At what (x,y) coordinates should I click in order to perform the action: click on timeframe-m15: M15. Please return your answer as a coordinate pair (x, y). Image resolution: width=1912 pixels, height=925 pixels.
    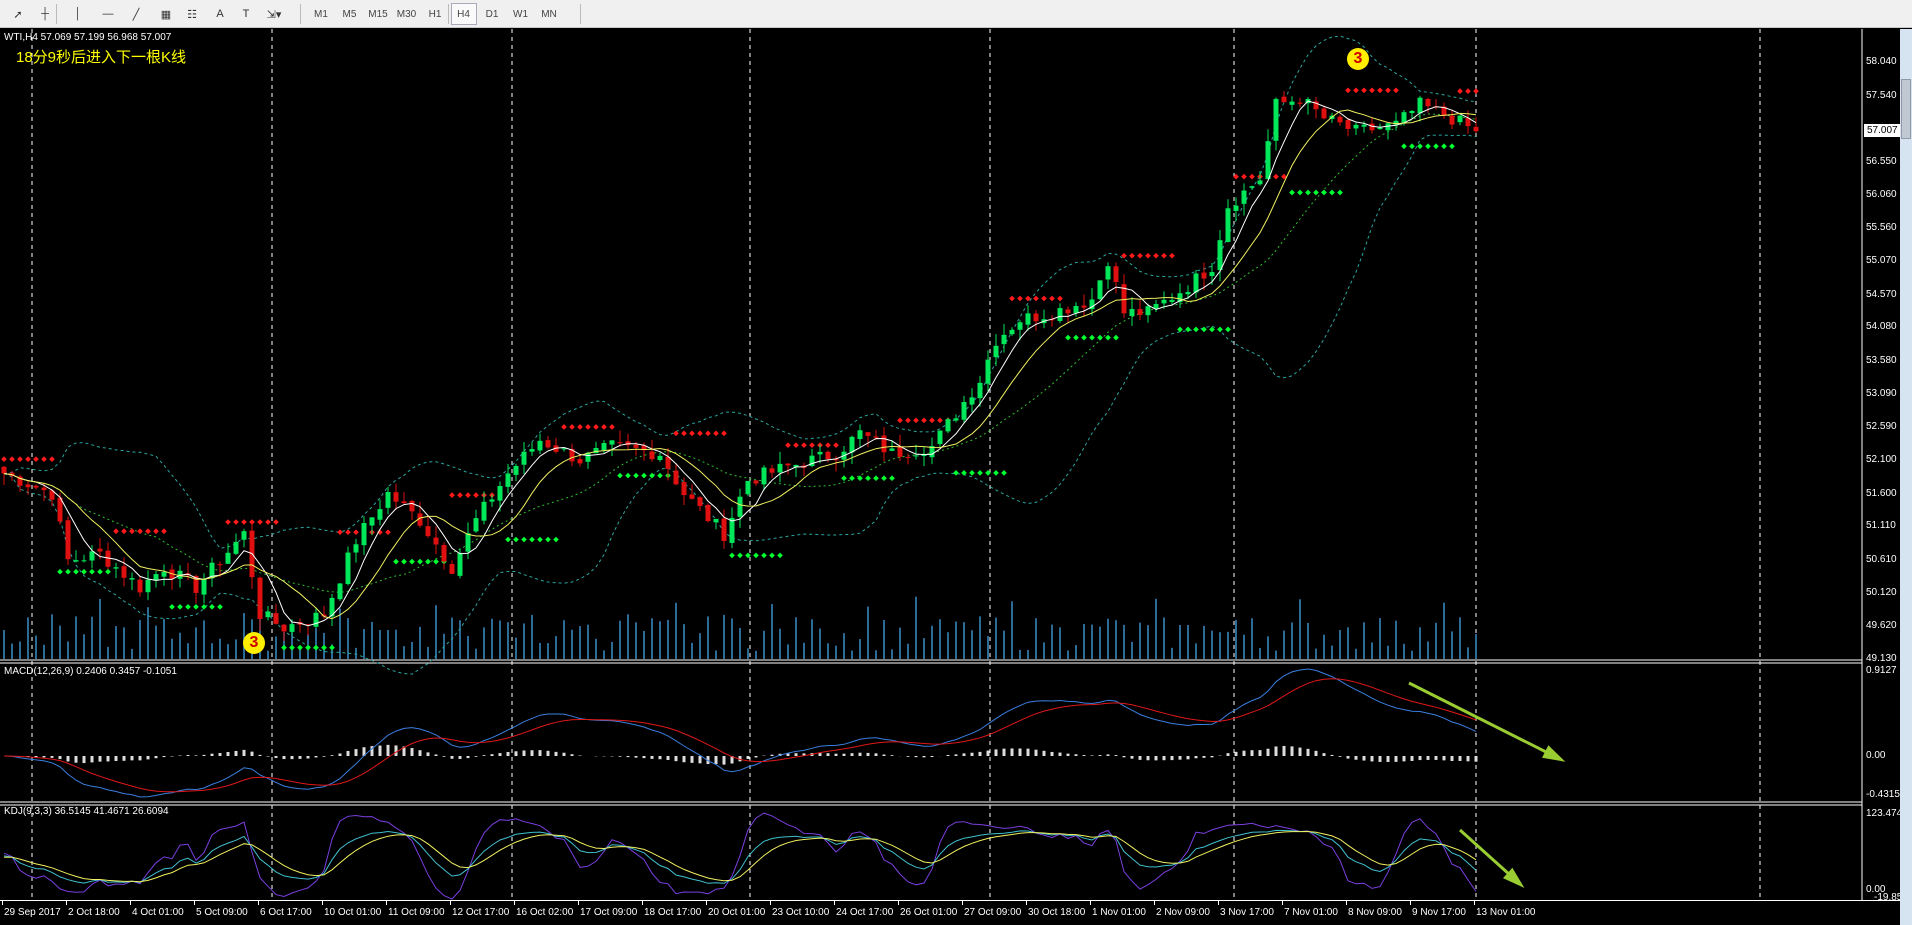
    Looking at the image, I should click on (378, 14).